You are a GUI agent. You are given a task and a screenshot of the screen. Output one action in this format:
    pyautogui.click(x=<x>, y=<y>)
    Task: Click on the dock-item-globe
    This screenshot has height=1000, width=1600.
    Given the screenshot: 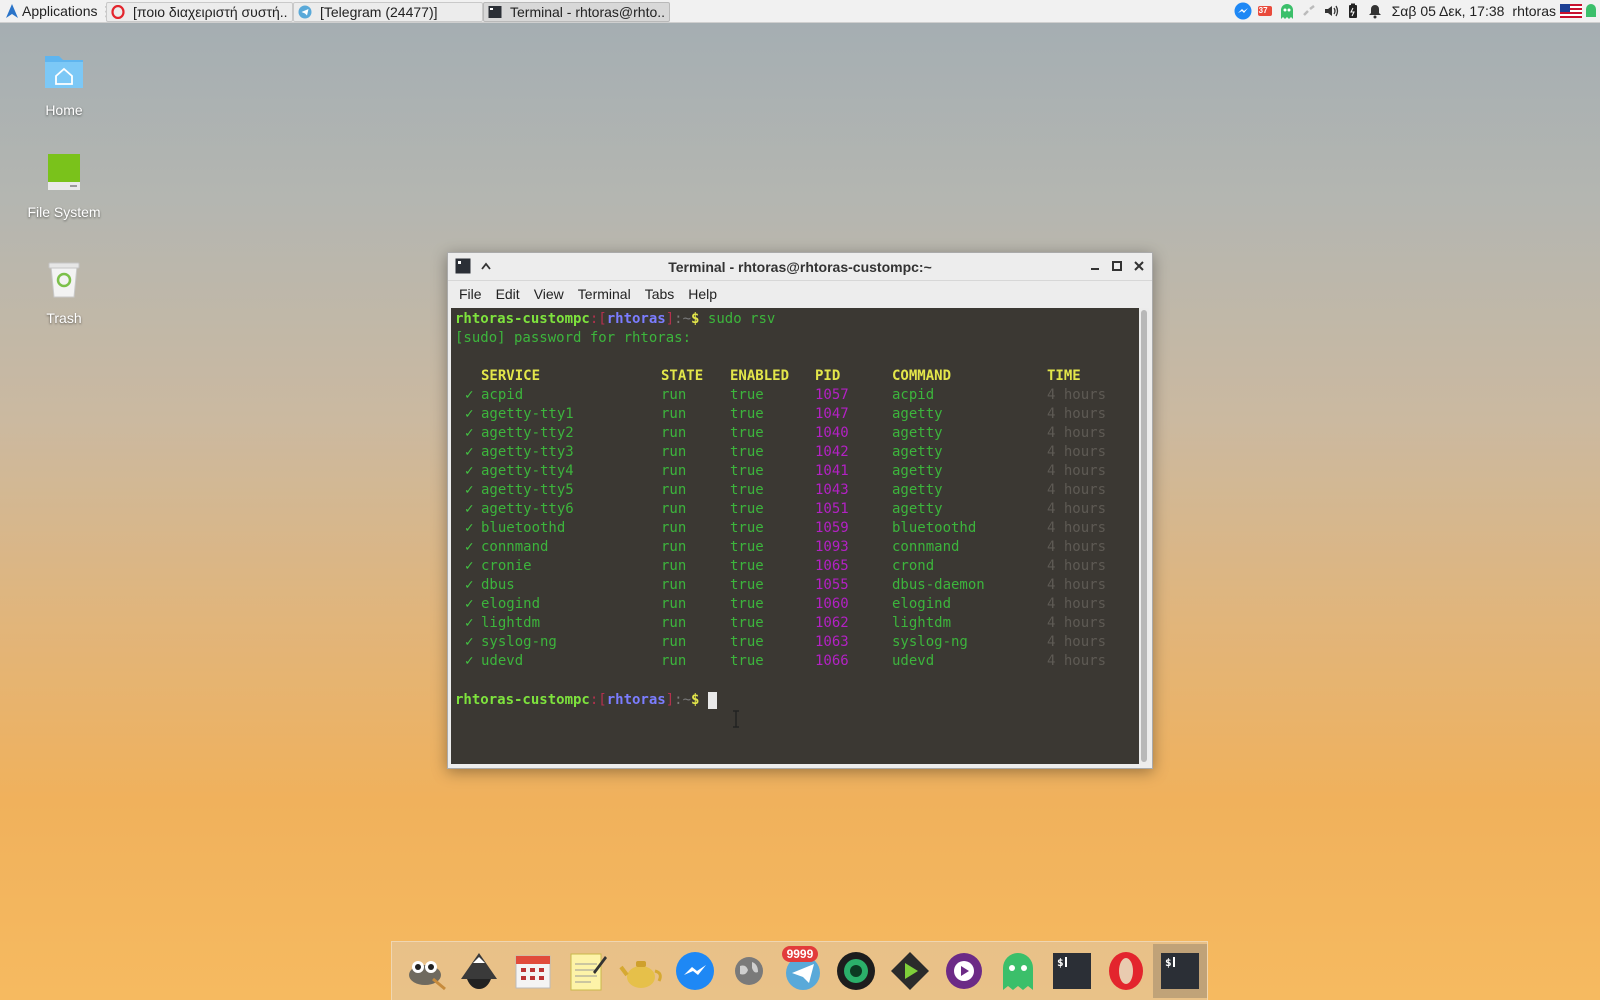 What is the action you would take?
    pyautogui.click(x=749, y=971)
    